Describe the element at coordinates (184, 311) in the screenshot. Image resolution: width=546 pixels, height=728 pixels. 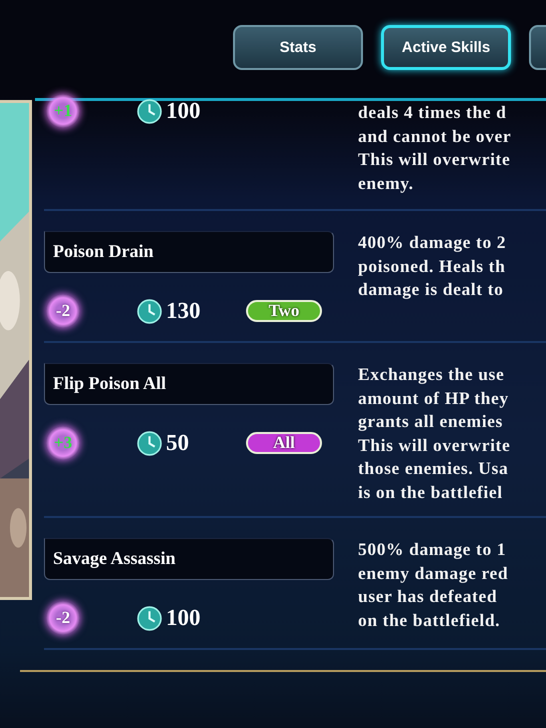
I see `cooldown: 130` at that location.